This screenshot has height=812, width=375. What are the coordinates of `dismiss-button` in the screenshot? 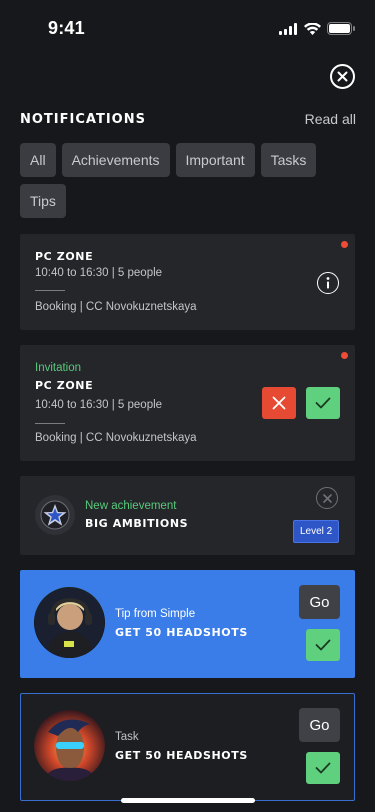 It's located at (327, 498).